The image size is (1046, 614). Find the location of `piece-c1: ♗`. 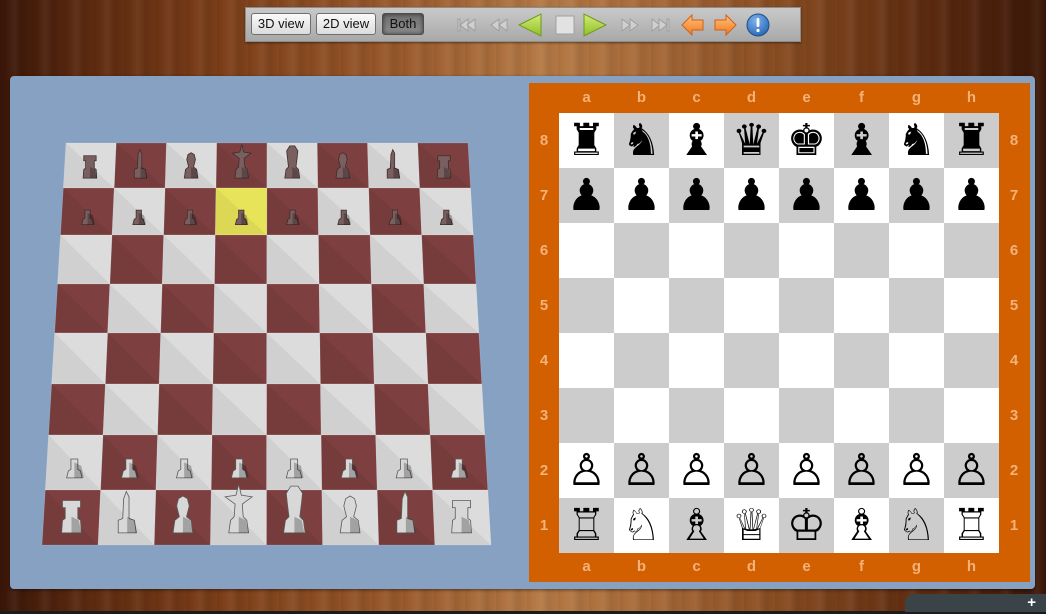

piece-c1: ♗ is located at coordinates (696, 525).